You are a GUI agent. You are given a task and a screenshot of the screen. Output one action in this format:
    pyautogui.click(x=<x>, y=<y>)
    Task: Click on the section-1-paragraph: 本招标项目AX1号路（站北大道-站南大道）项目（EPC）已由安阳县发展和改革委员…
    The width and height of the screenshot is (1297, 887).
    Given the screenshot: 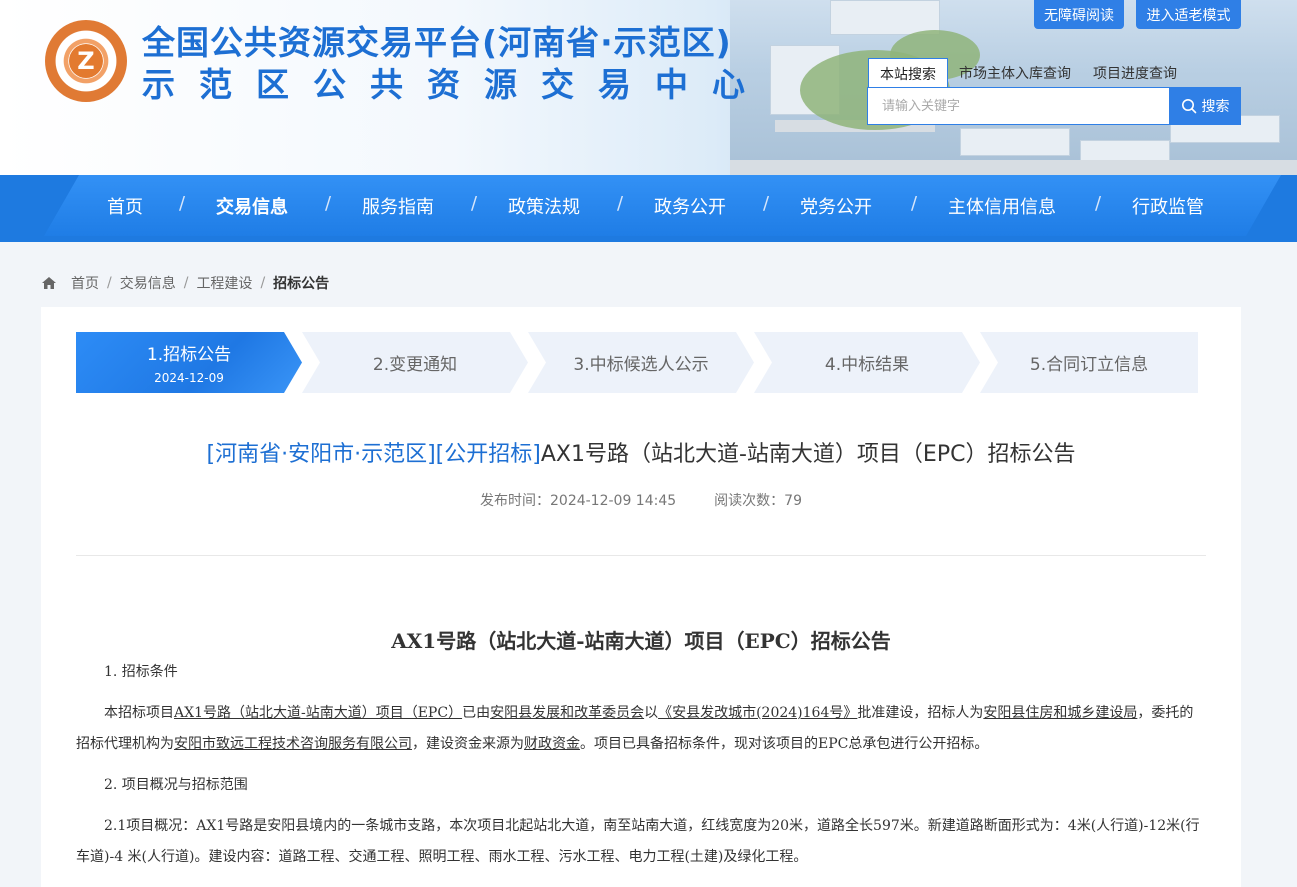 What is the action you would take?
    pyautogui.click(x=635, y=728)
    